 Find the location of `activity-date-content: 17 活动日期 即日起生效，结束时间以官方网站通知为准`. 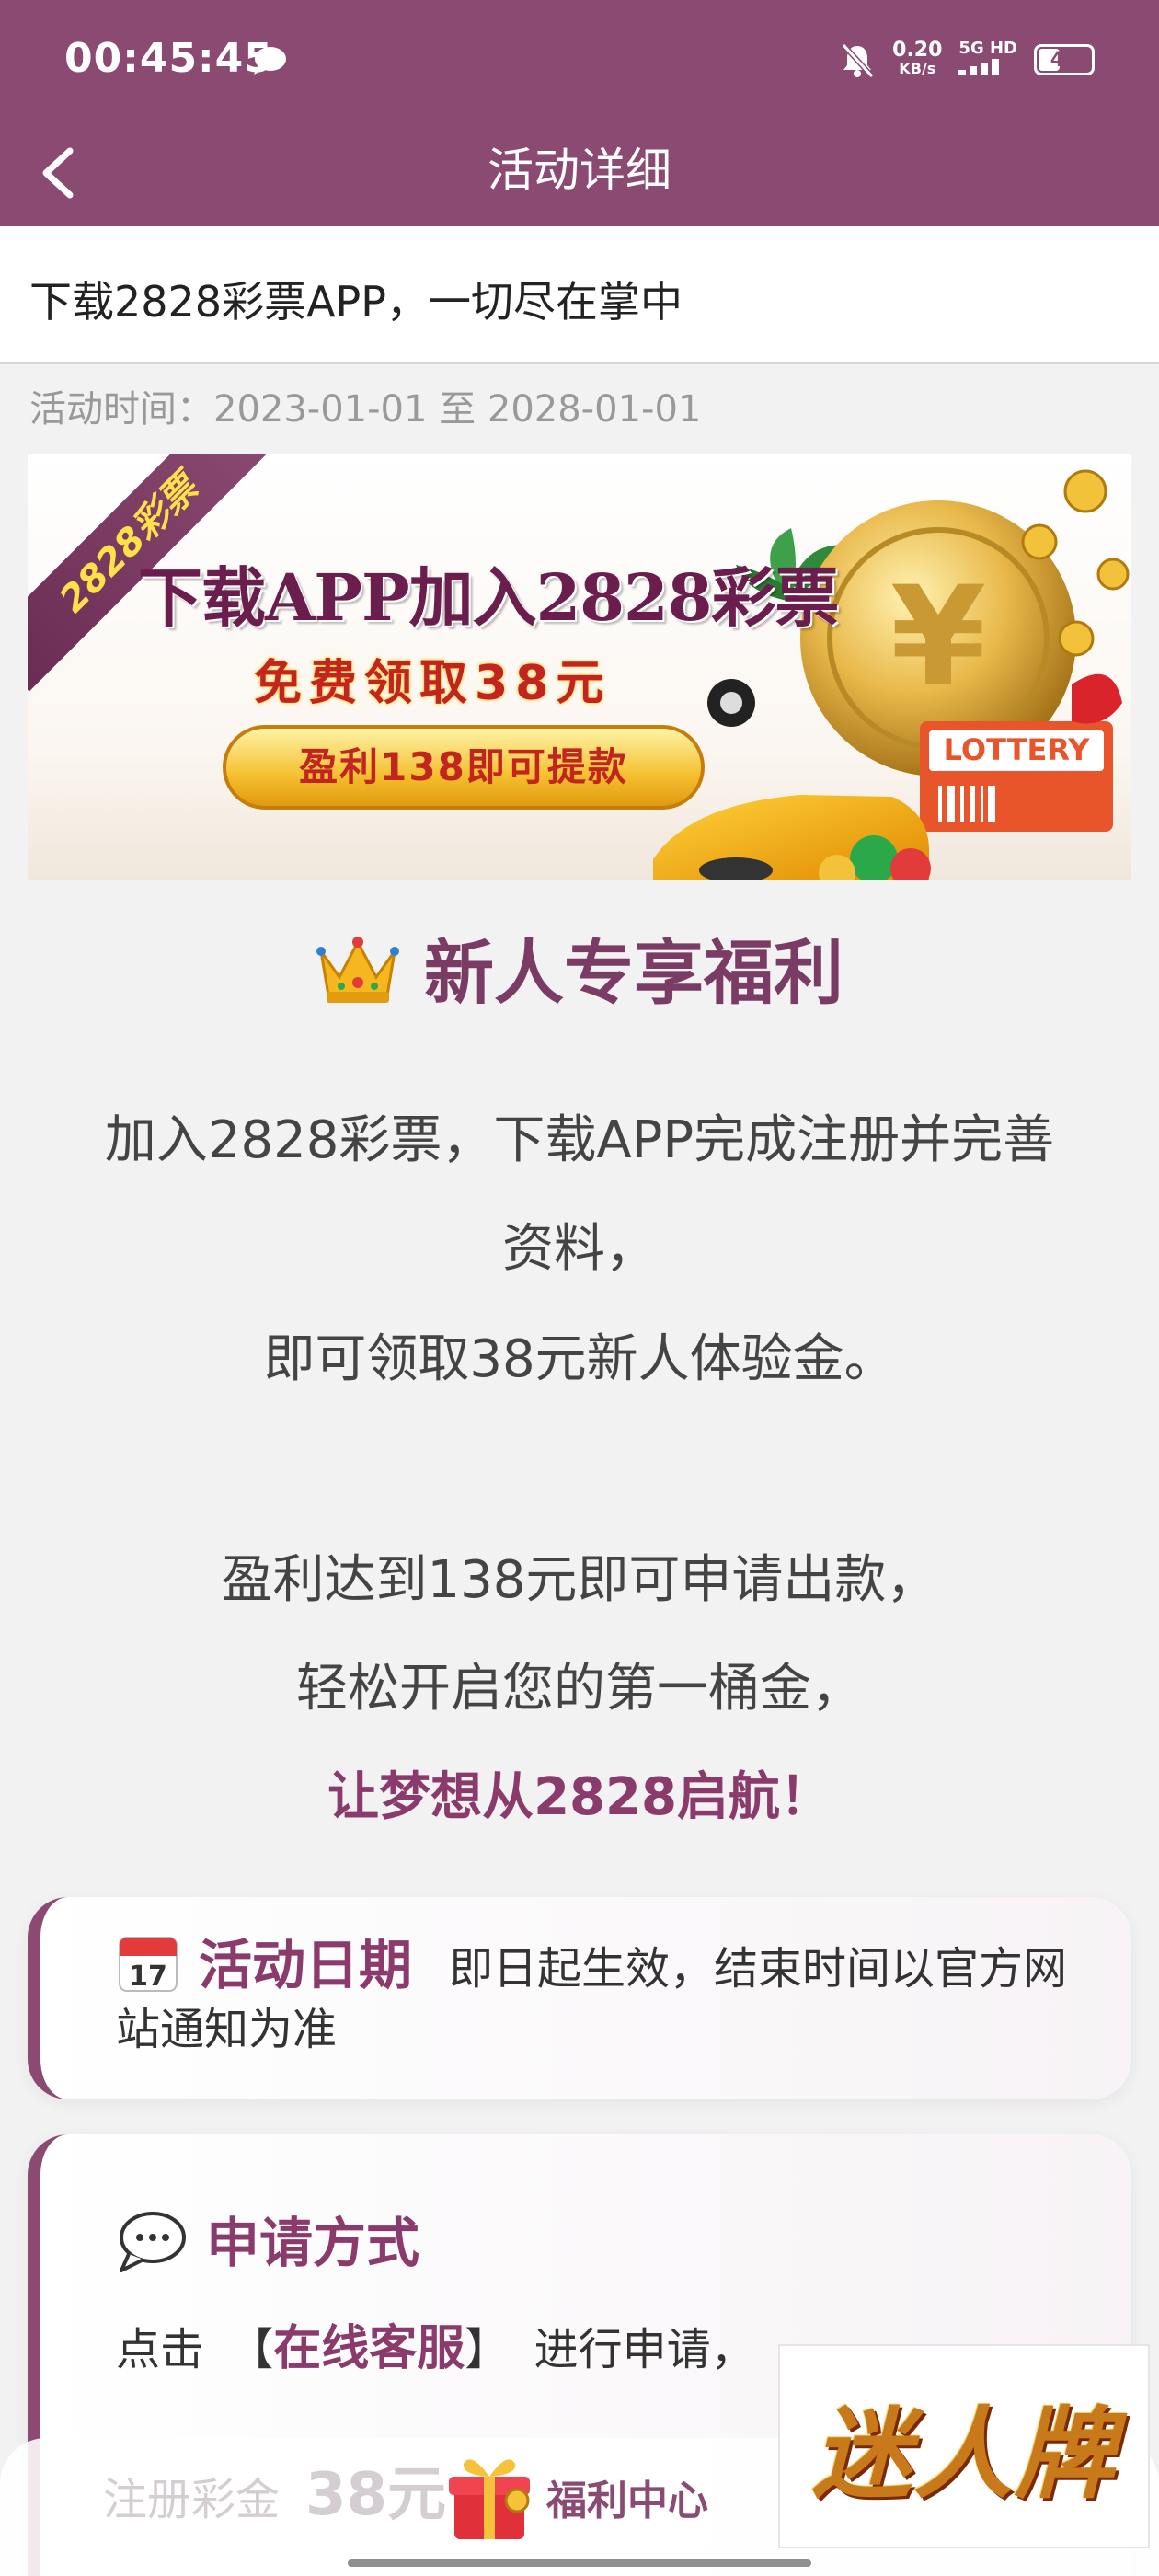

activity-date-content: 17 活动日期 即日起生效，结束时间以官方网站通知为准 is located at coordinates (596, 1995).